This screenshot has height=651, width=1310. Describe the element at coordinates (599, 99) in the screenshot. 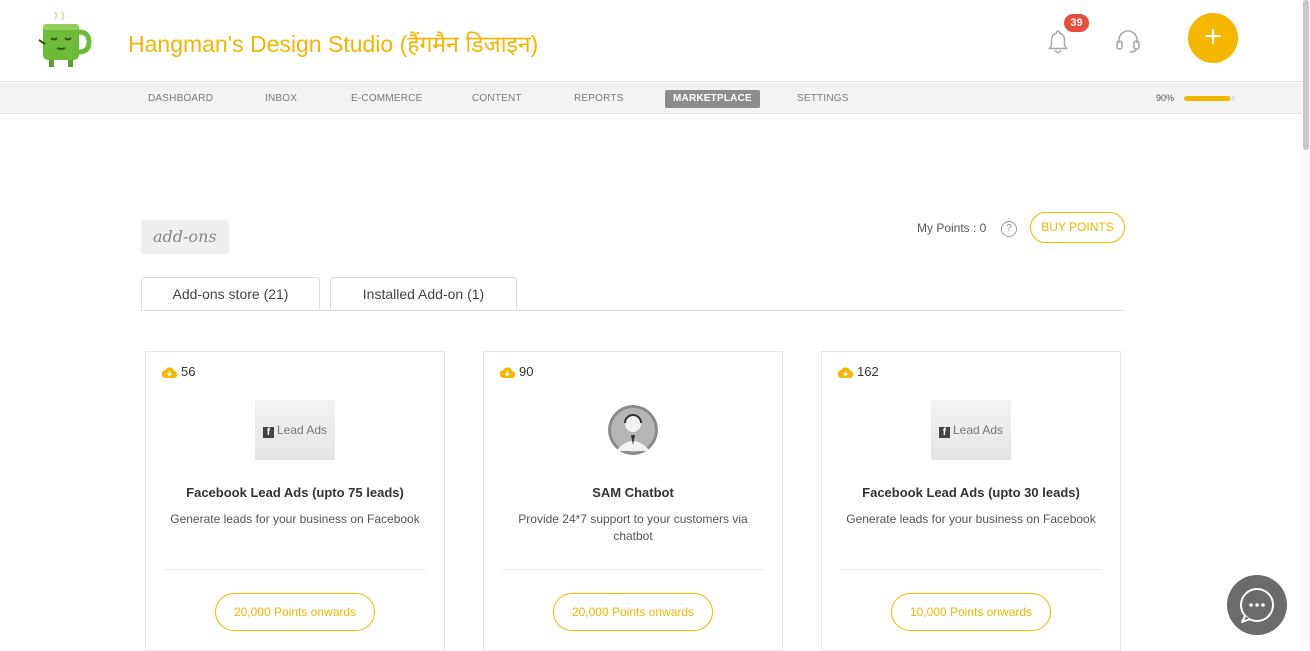

I see `nav-item-reports: REPORTS` at that location.